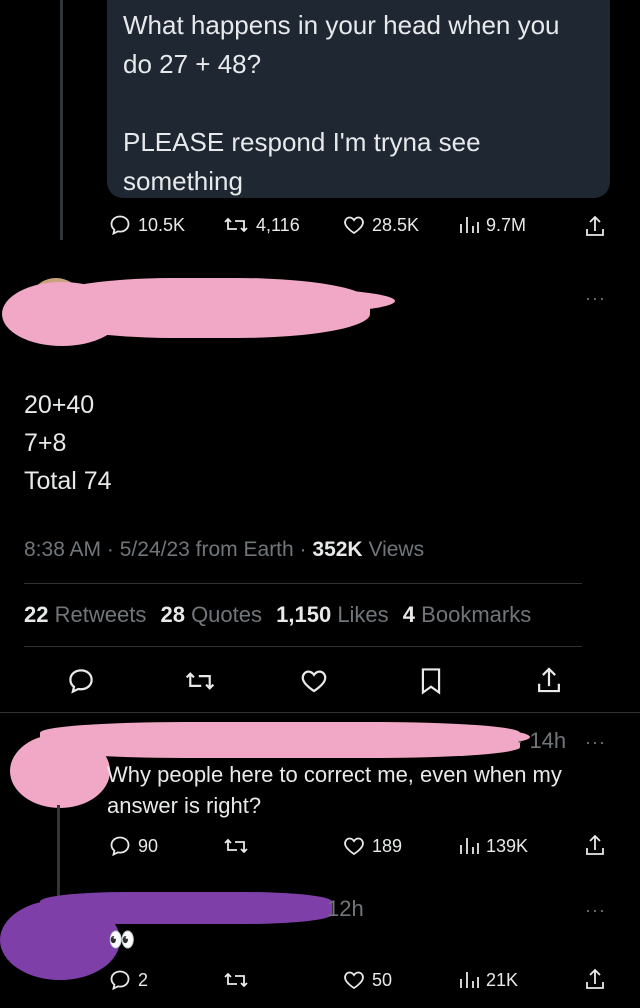 Image resolution: width=640 pixels, height=1008 pixels. I want to click on retweet-count: 4,116, so click(278, 224).